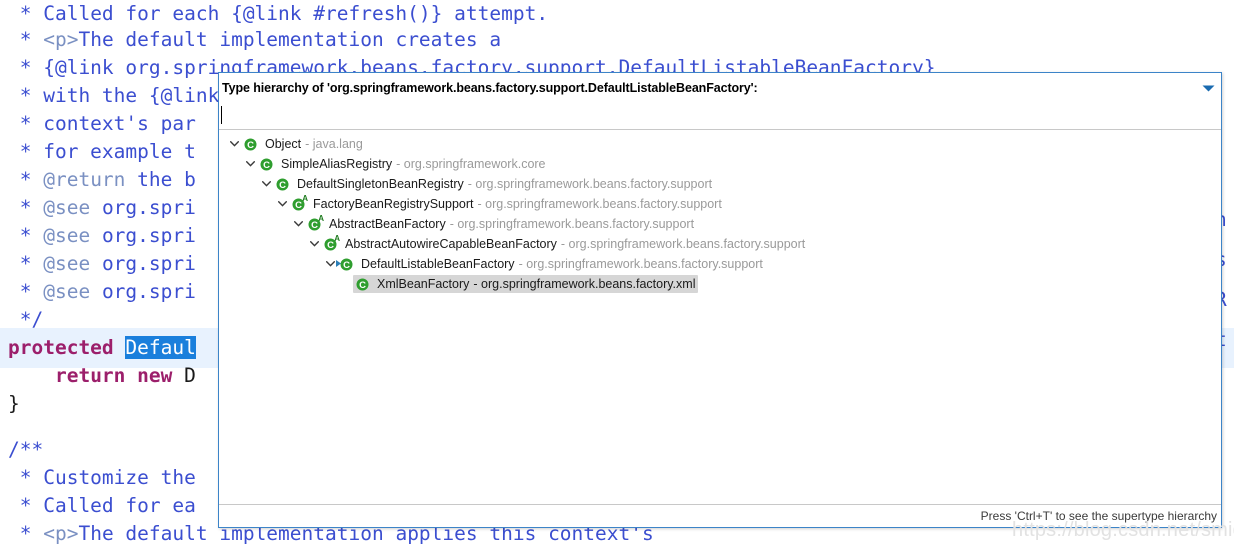 This screenshot has height=548, width=1234. What do you see at coordinates (451, 244) in the screenshot?
I see `type-name: AbstractAutowireCapableBeanFactory` at bounding box center [451, 244].